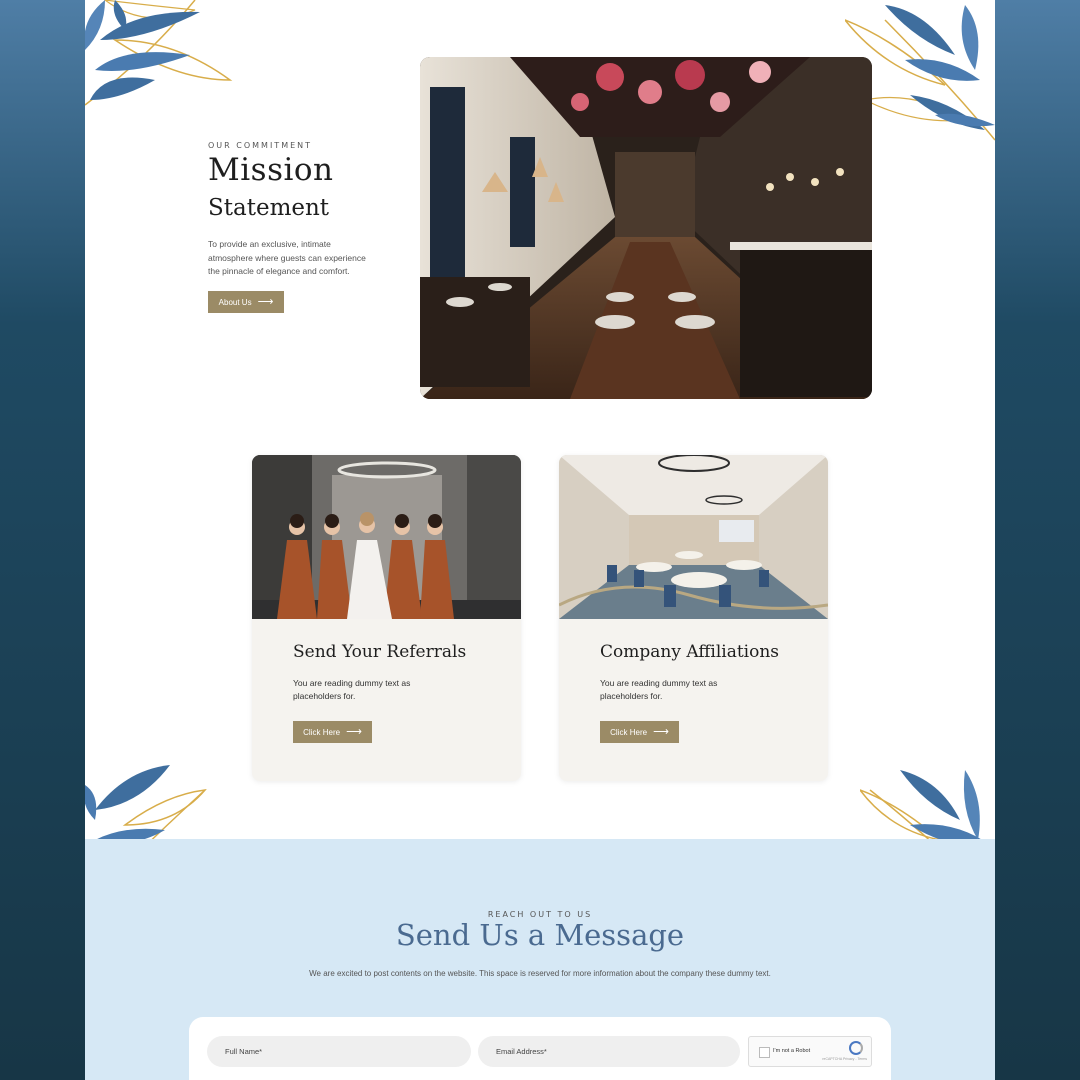  I want to click on restaurant-interior-image, so click(646, 228).